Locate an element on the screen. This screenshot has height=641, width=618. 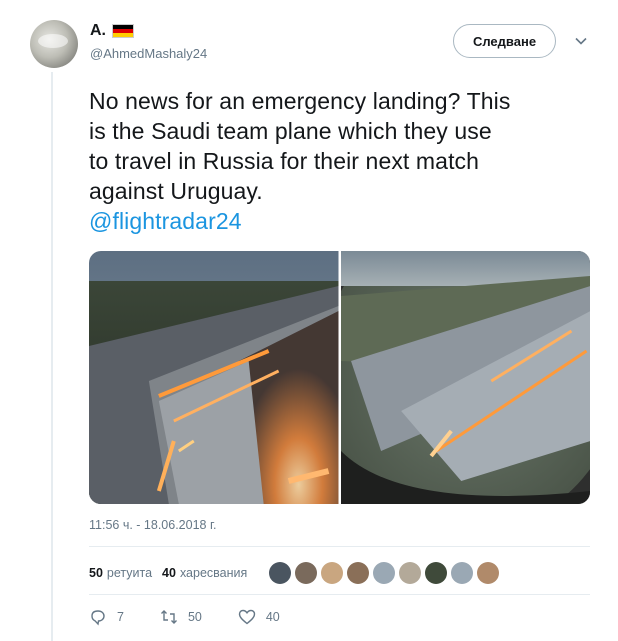
retweets-stat: 50 ретуита is located at coordinates (120, 573).